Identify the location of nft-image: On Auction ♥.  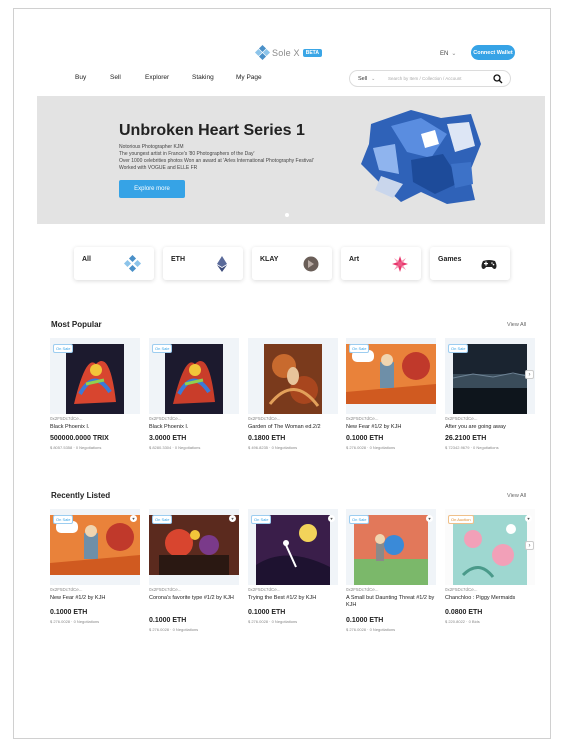
(490, 547).